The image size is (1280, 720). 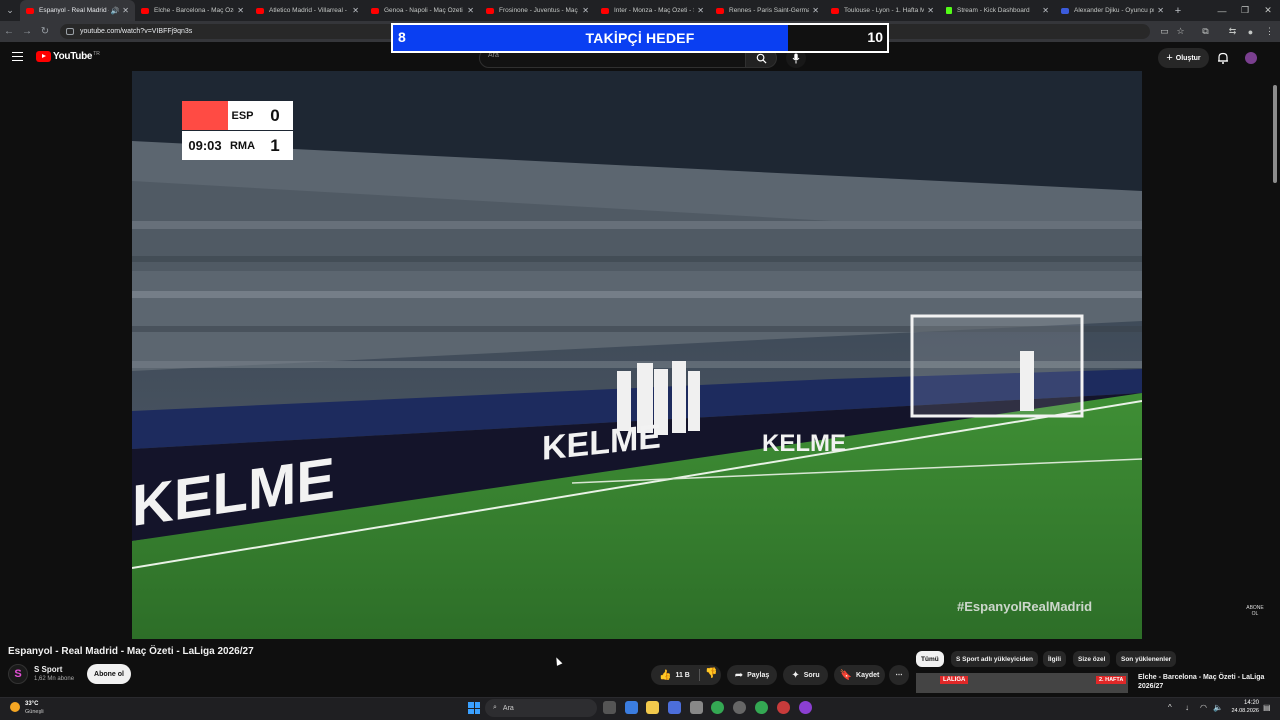 I want to click on window-close-icon: ✕, so click(x=1268, y=10).